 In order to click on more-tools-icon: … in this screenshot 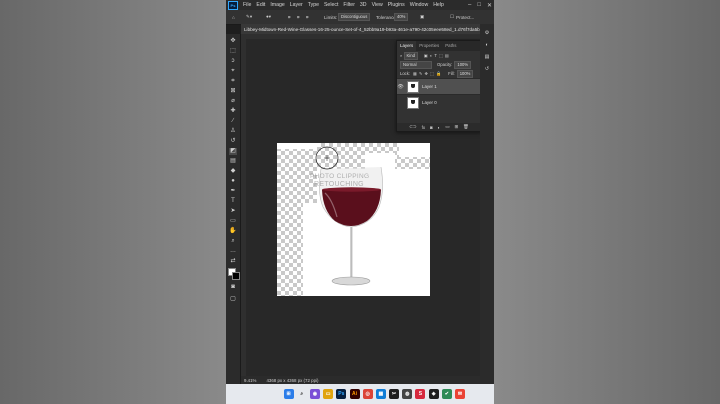, I will do `click(233, 251)`.